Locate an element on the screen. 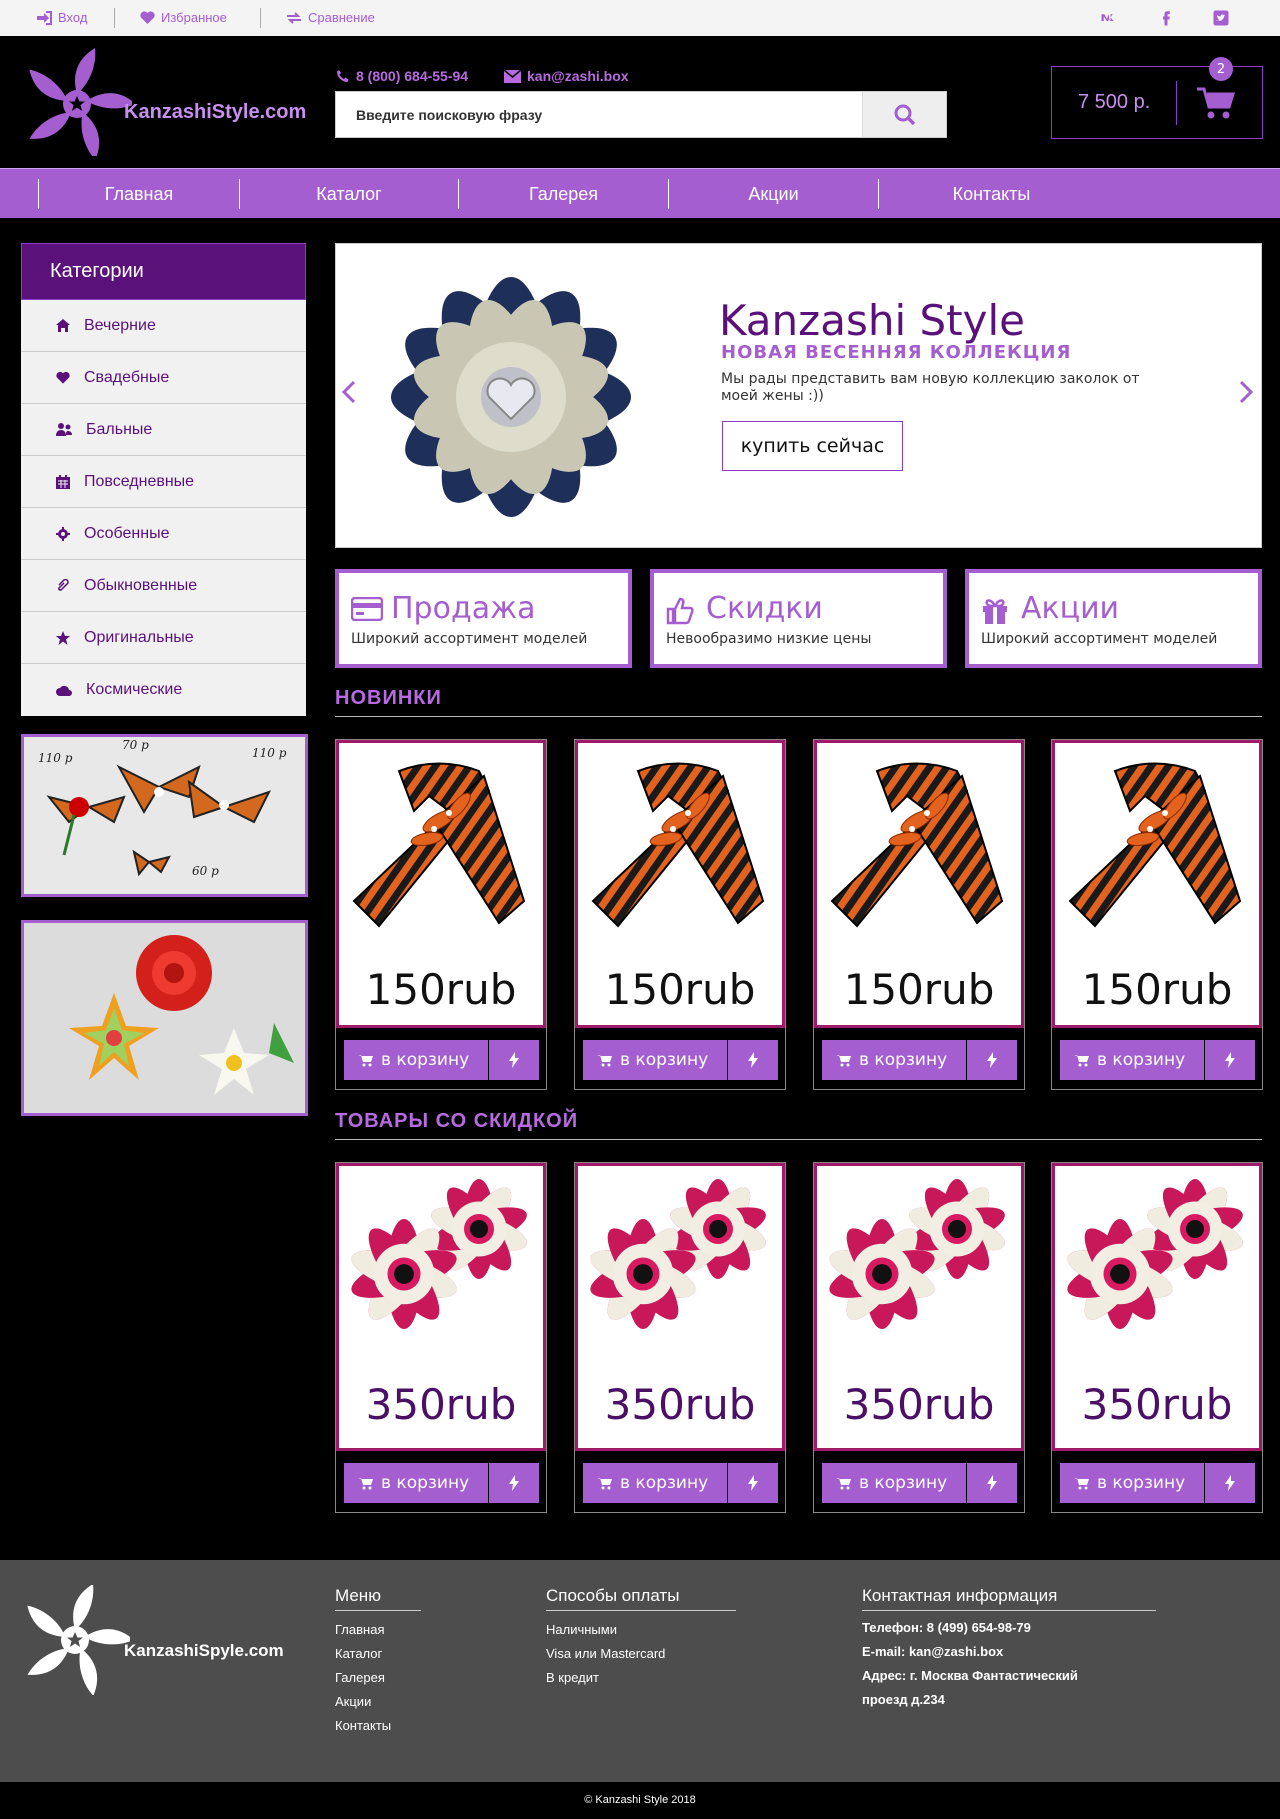 Image resolution: width=1280 pixels, height=1819 pixels. category-item-ordinary: Обыкновенные is located at coordinates (163, 586).